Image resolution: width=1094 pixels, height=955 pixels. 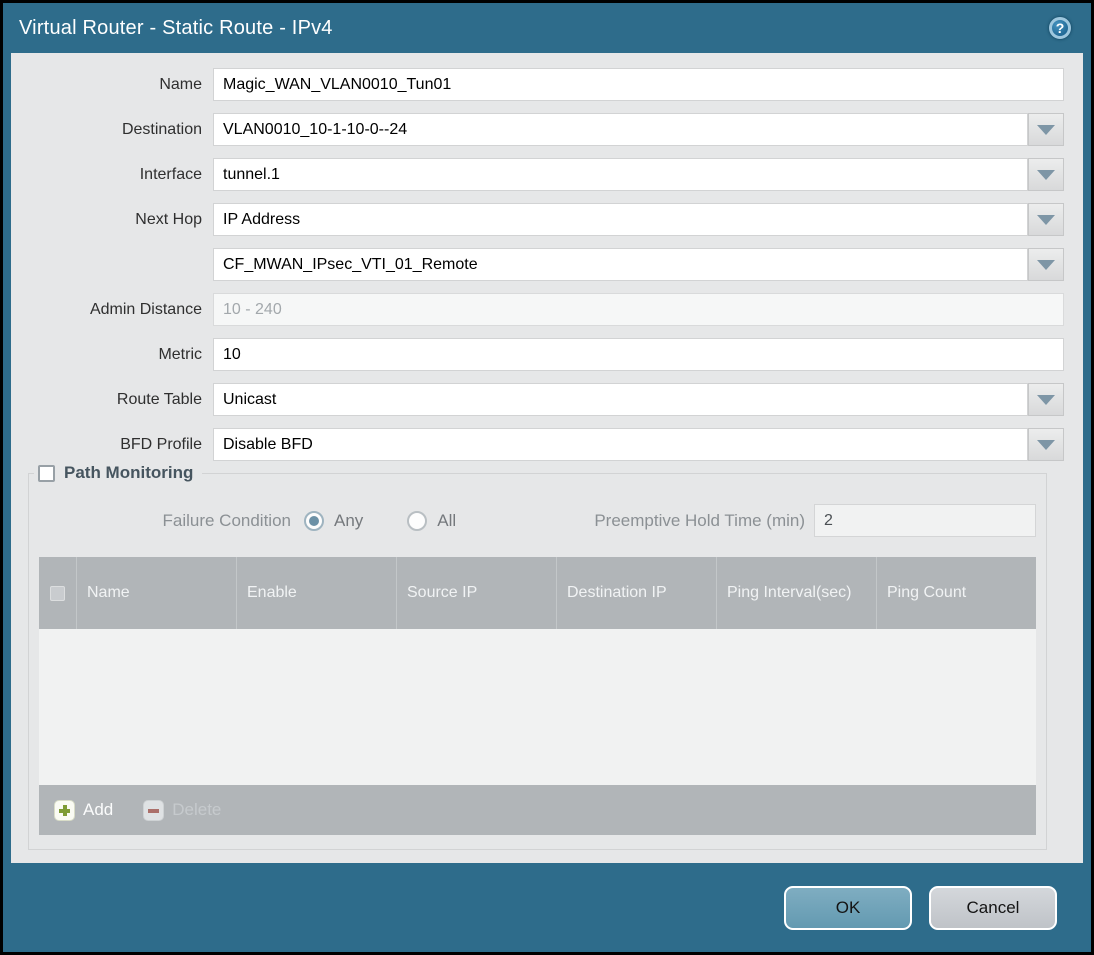 I want to click on add-button: Add, so click(x=84, y=810).